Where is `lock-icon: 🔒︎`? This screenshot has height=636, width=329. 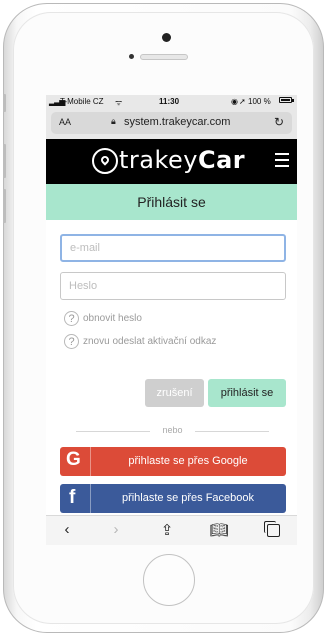 lock-icon: 🔒︎ is located at coordinates (113, 121).